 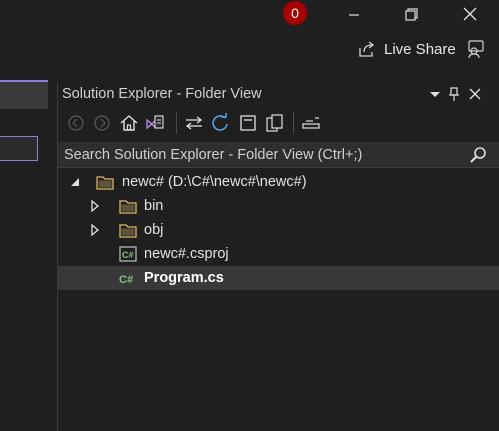 What do you see at coordinates (154, 230) in the screenshot?
I see `tree-item-label: obj` at bounding box center [154, 230].